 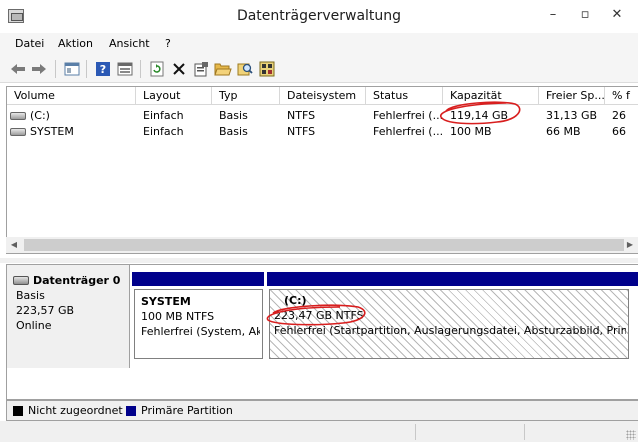 I want to click on column-header-typ: Typ, so click(x=246, y=96).